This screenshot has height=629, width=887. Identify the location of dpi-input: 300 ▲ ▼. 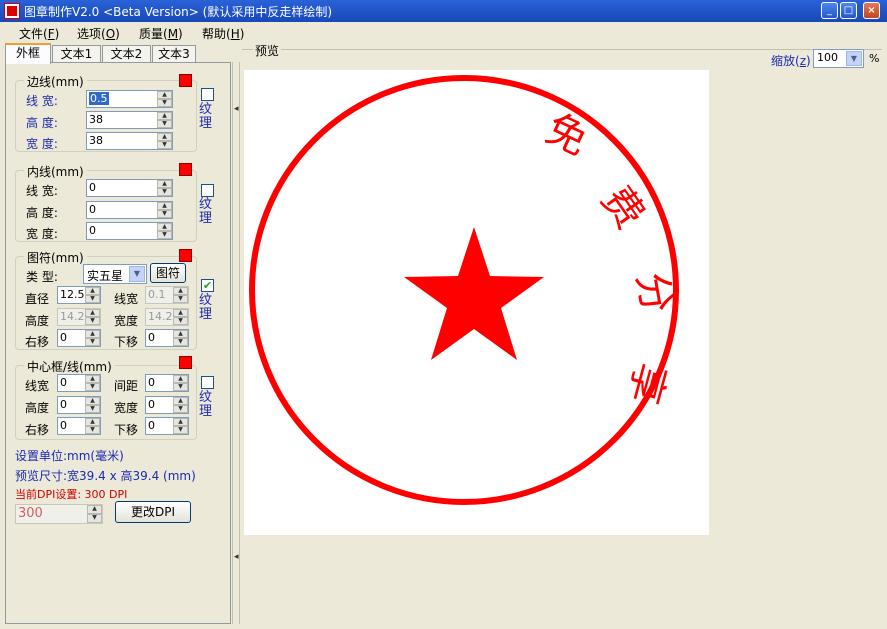
(59, 514).